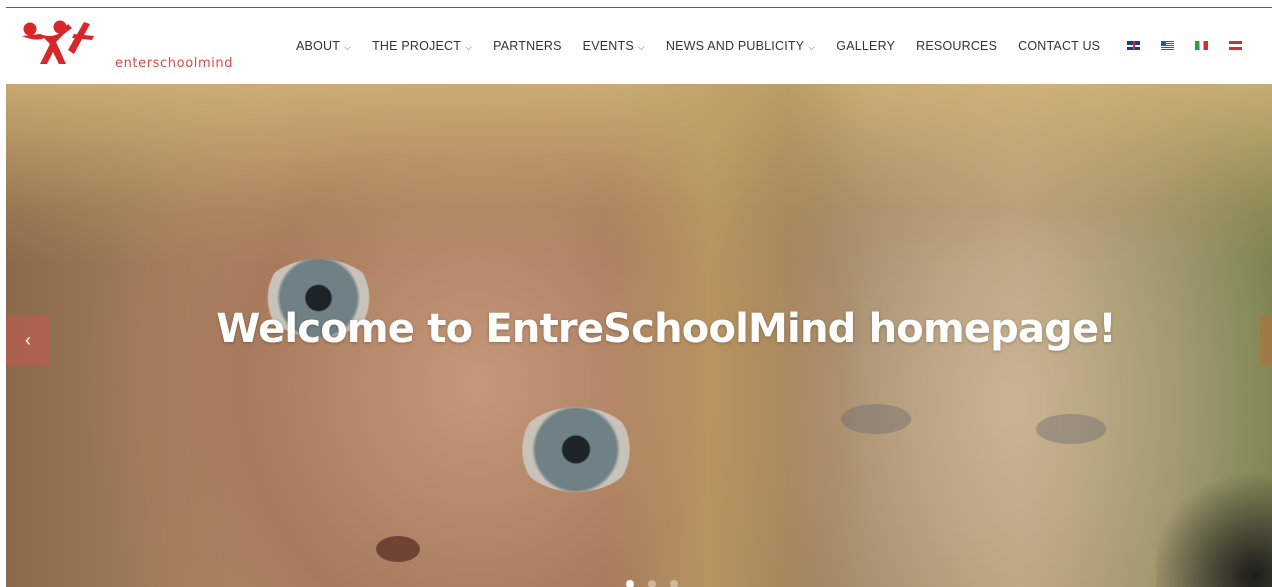 The height and width of the screenshot is (587, 1272). Describe the element at coordinates (417, 46) in the screenshot. I see `nav-item-label: THE PROJECT` at that location.